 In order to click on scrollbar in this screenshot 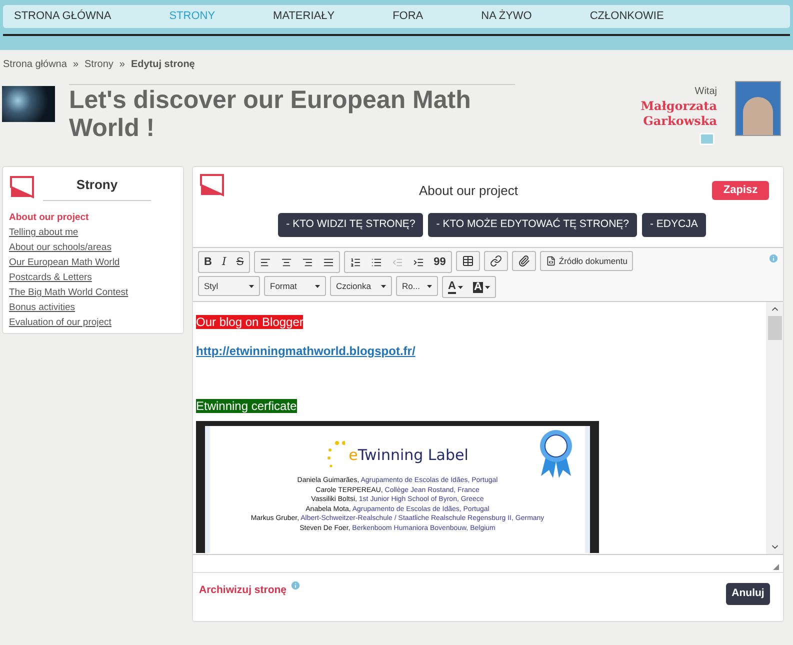, I will do `click(774, 428)`.